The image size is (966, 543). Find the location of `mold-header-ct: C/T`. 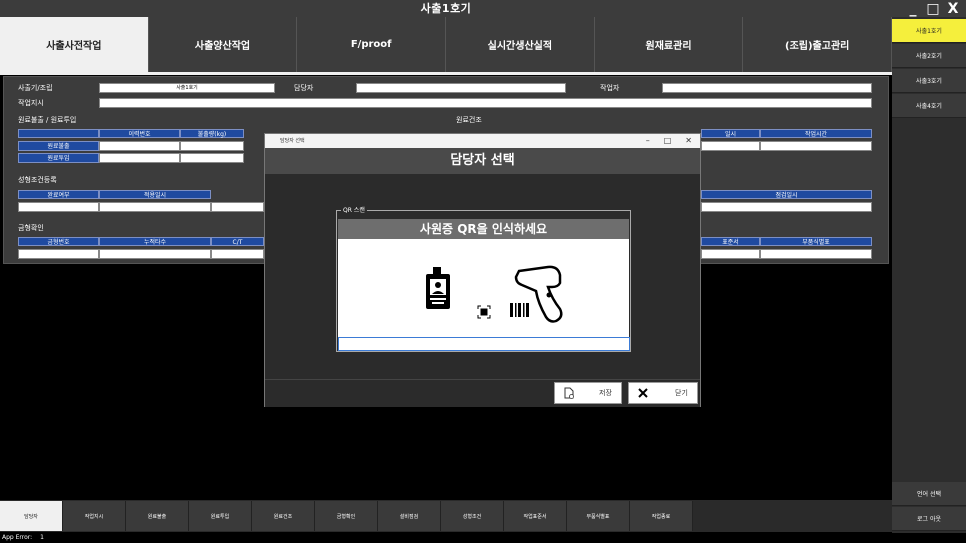

mold-header-ct: C/T is located at coordinates (237, 241).